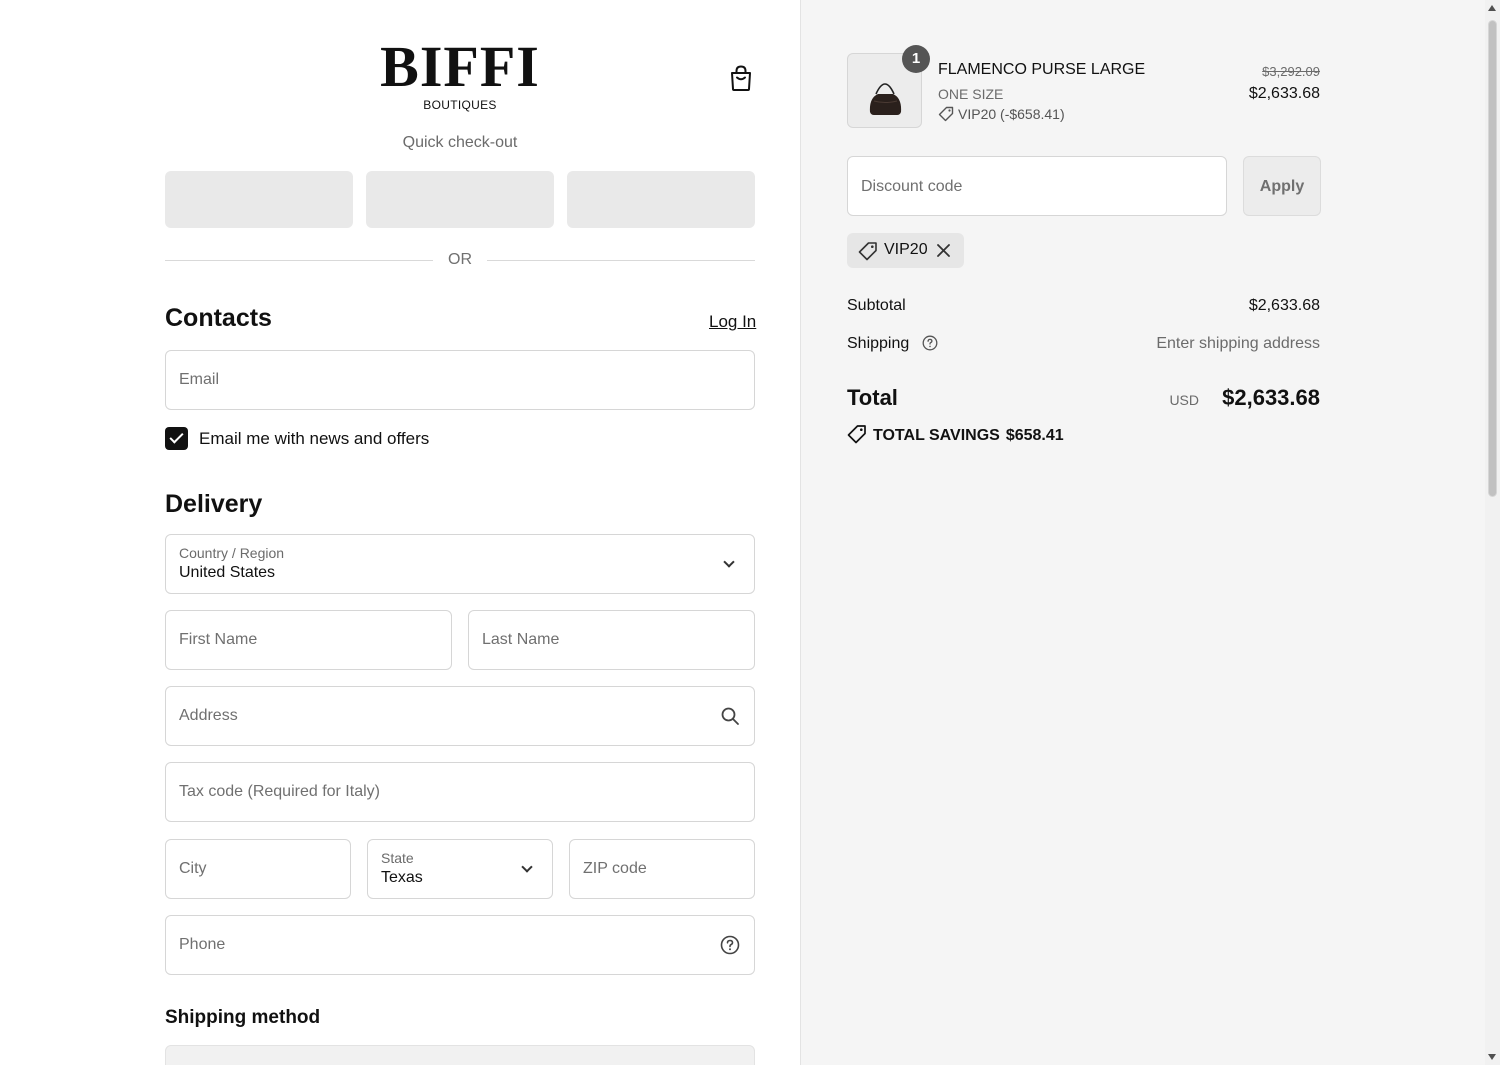 This screenshot has width=1500, height=1065. What do you see at coordinates (1184, 400) in the screenshot?
I see `total-currency: USD` at bounding box center [1184, 400].